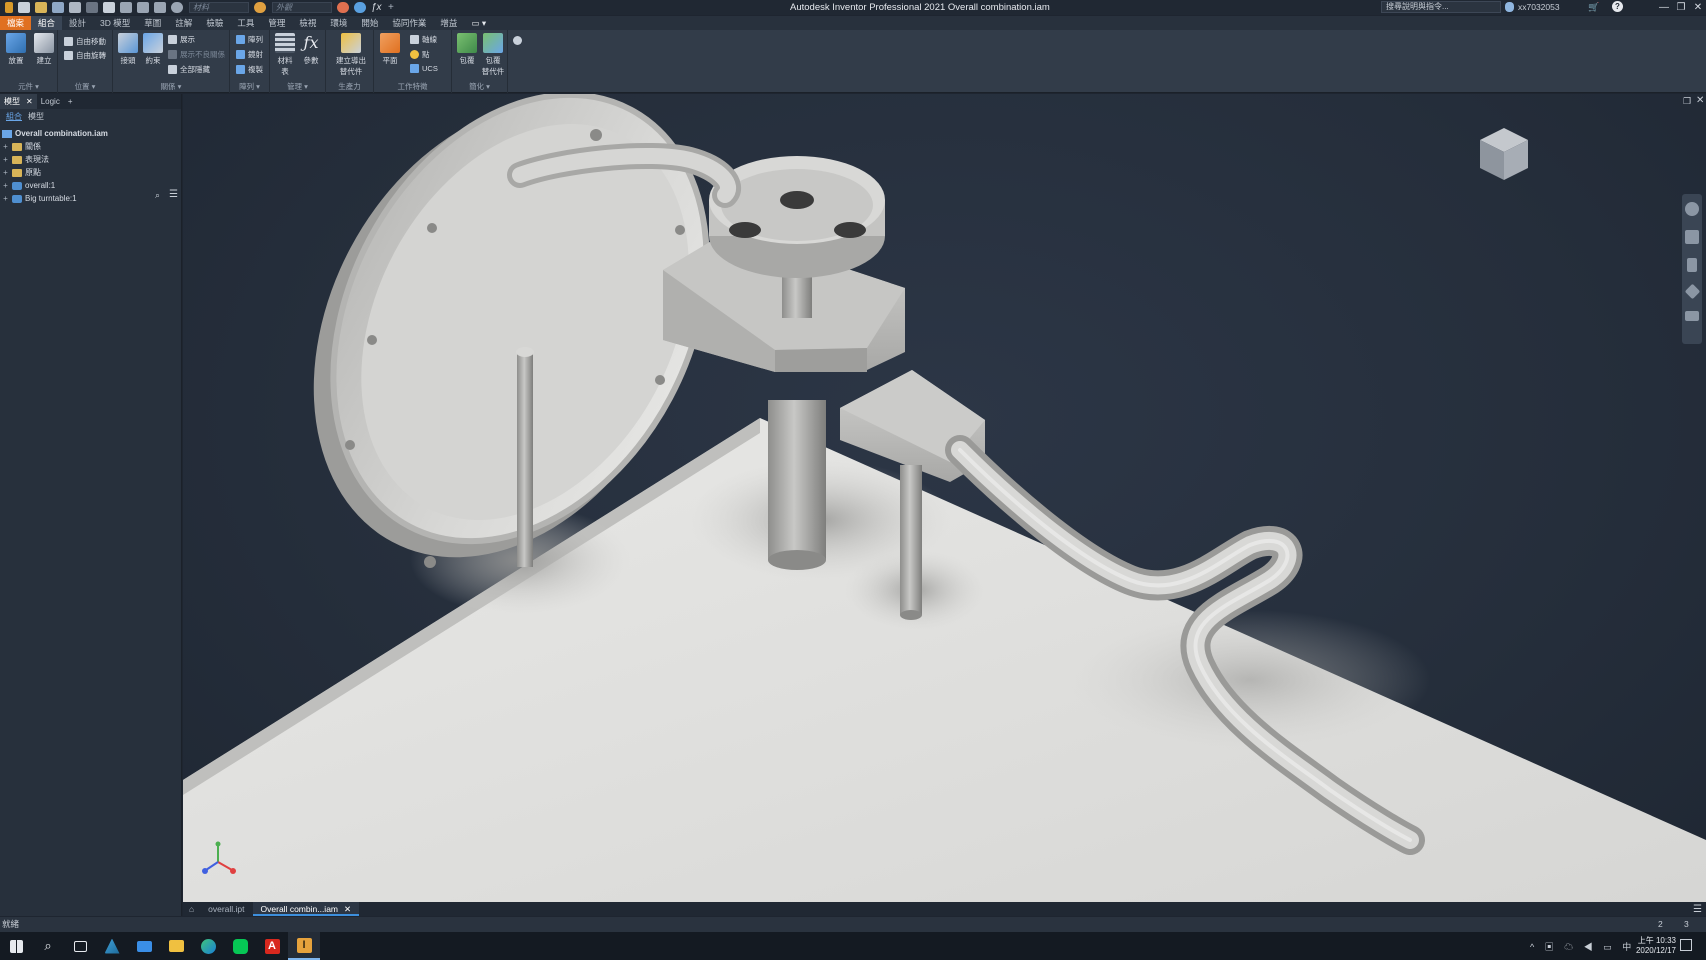  I want to click on close-button: ✕, so click(1697, 7).